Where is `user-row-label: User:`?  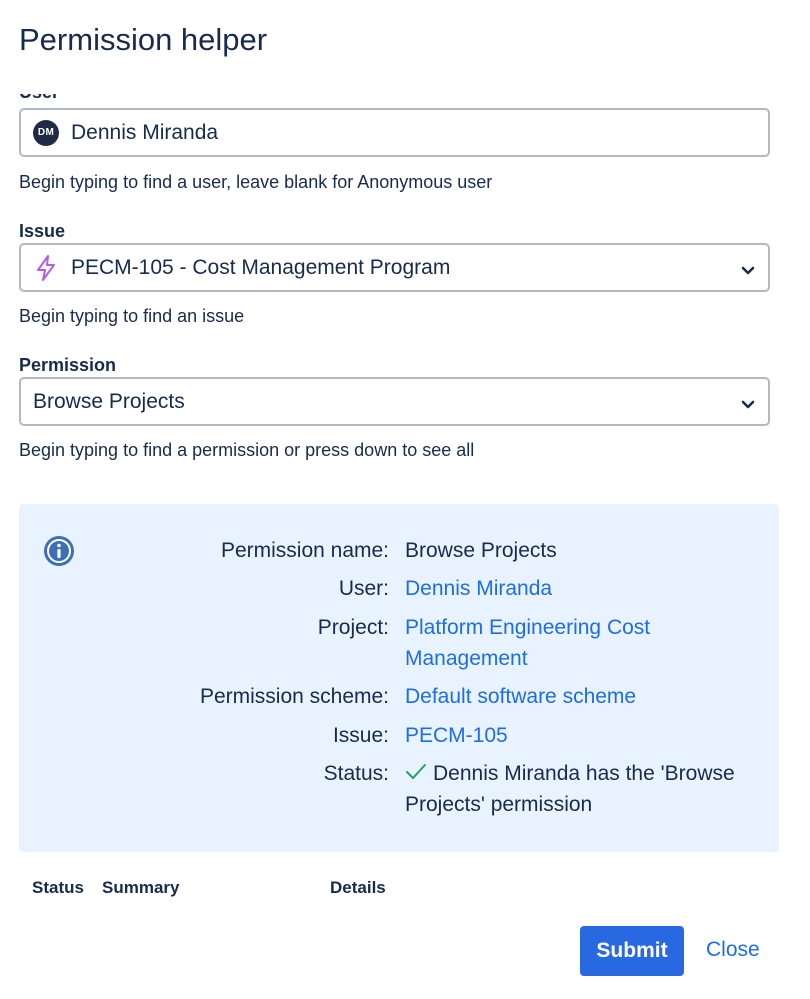
user-row-label: User: is located at coordinates (363, 588).